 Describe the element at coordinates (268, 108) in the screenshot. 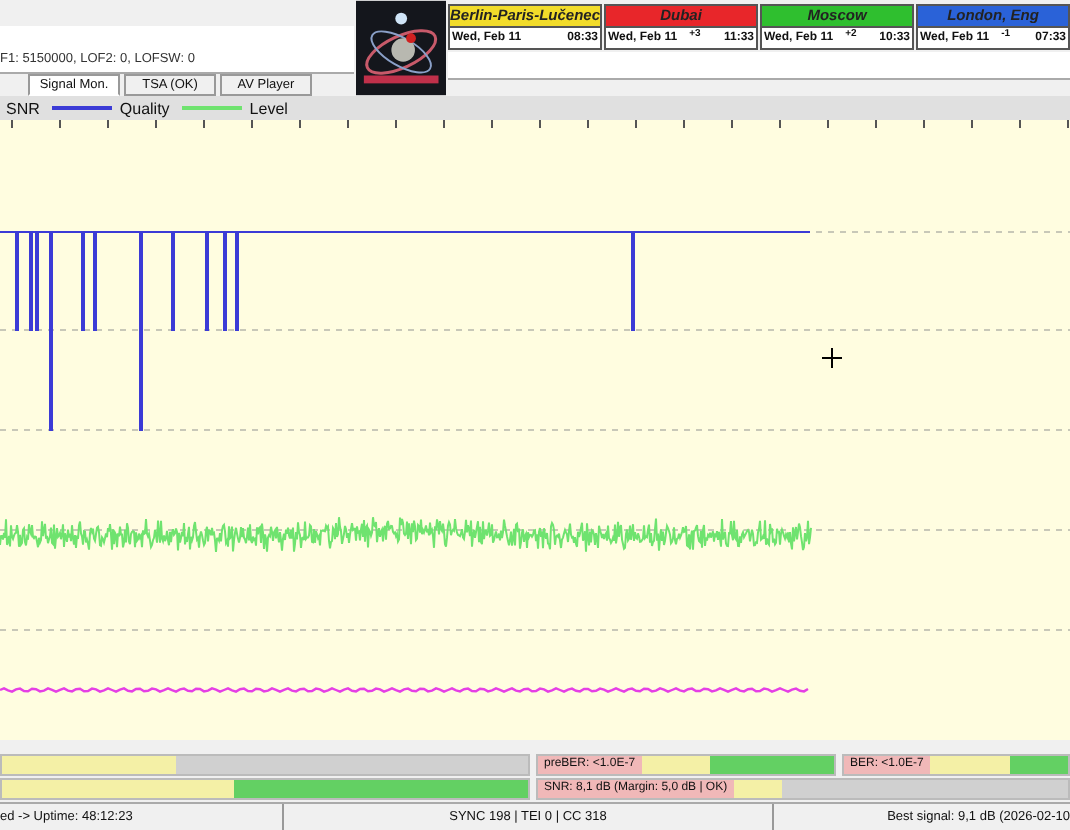

I see `legend-label: Level` at that location.